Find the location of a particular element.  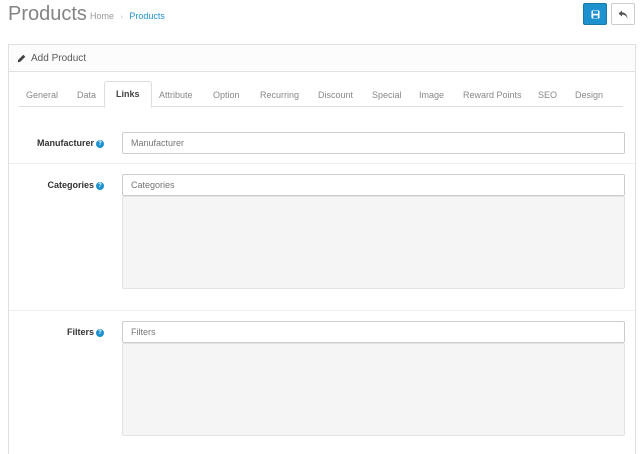

filters-label-text: Filters is located at coordinates (80, 332).